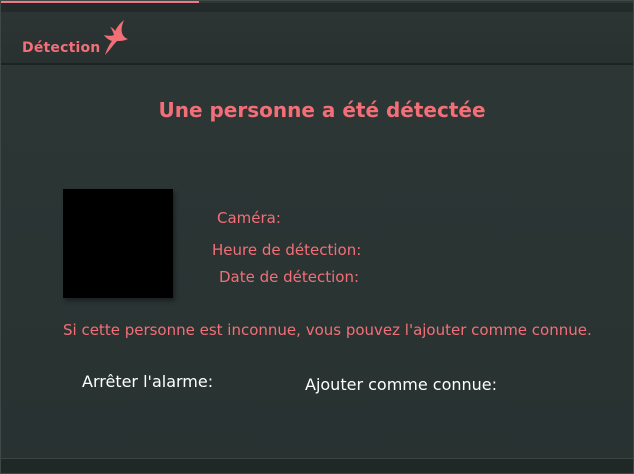  Describe the element at coordinates (317, 7) in the screenshot. I see `top-strip` at that location.